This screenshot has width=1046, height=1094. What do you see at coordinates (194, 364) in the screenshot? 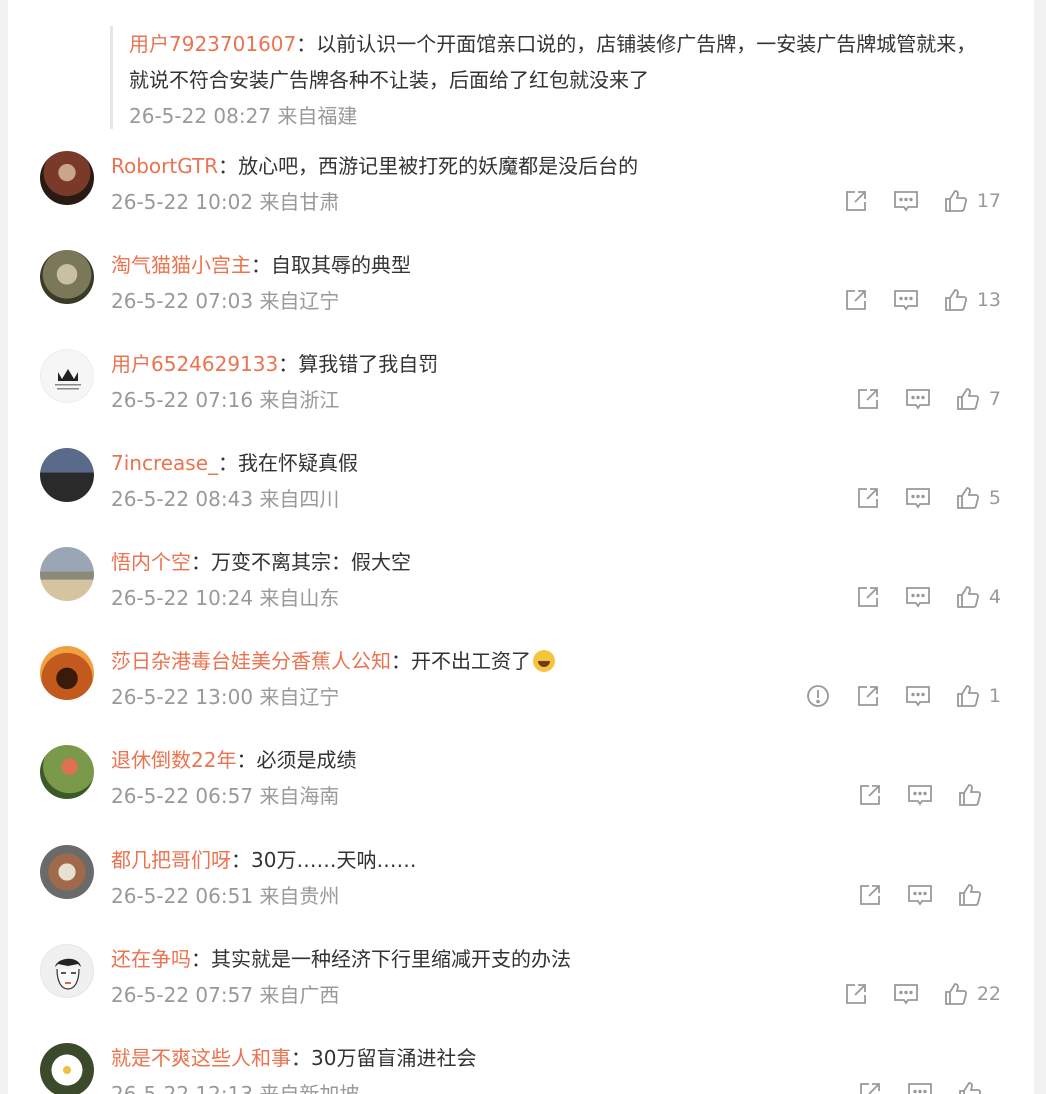
I see `comment-username: 用户6524629133` at bounding box center [194, 364].